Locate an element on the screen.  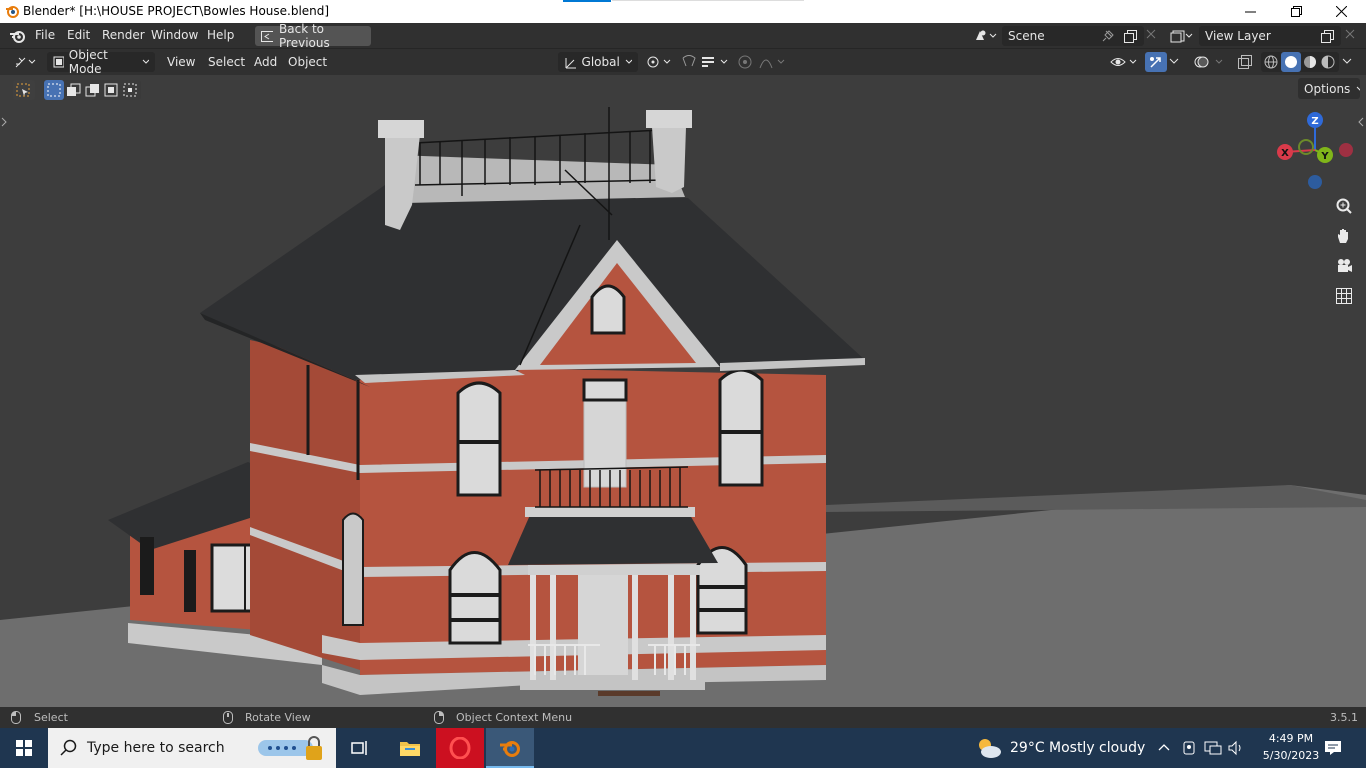
menu-select: Select is located at coordinates (226, 62).